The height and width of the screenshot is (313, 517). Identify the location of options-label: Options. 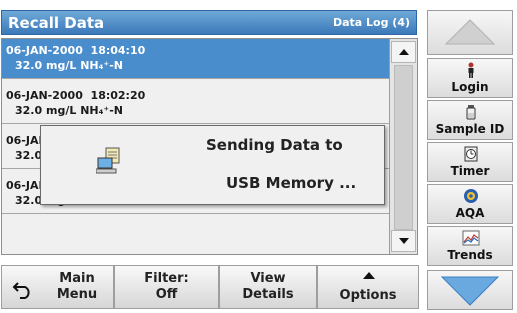
(368, 295).